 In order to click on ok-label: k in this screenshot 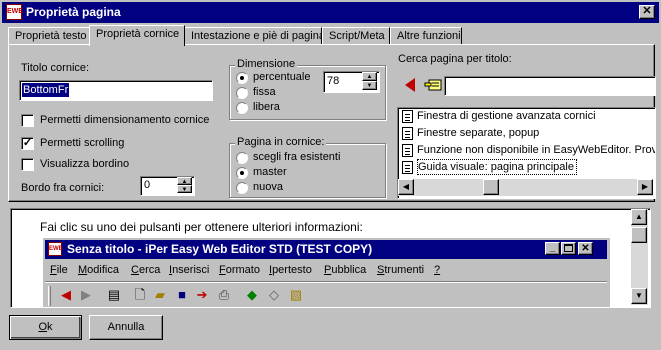, I will do `click(50, 327)`.